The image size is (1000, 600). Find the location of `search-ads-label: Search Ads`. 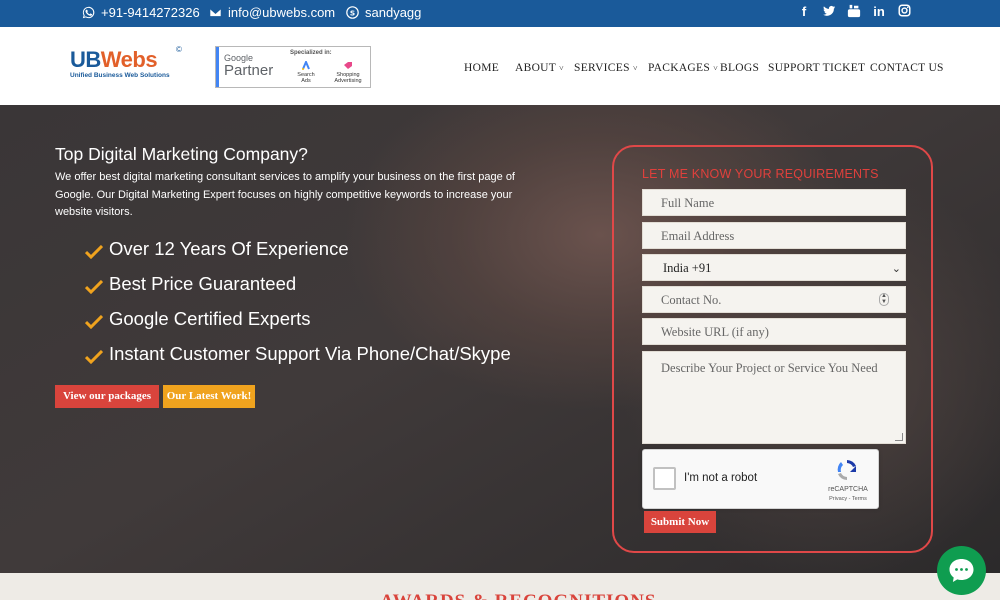

search-ads-label: Search Ads is located at coordinates (306, 71).